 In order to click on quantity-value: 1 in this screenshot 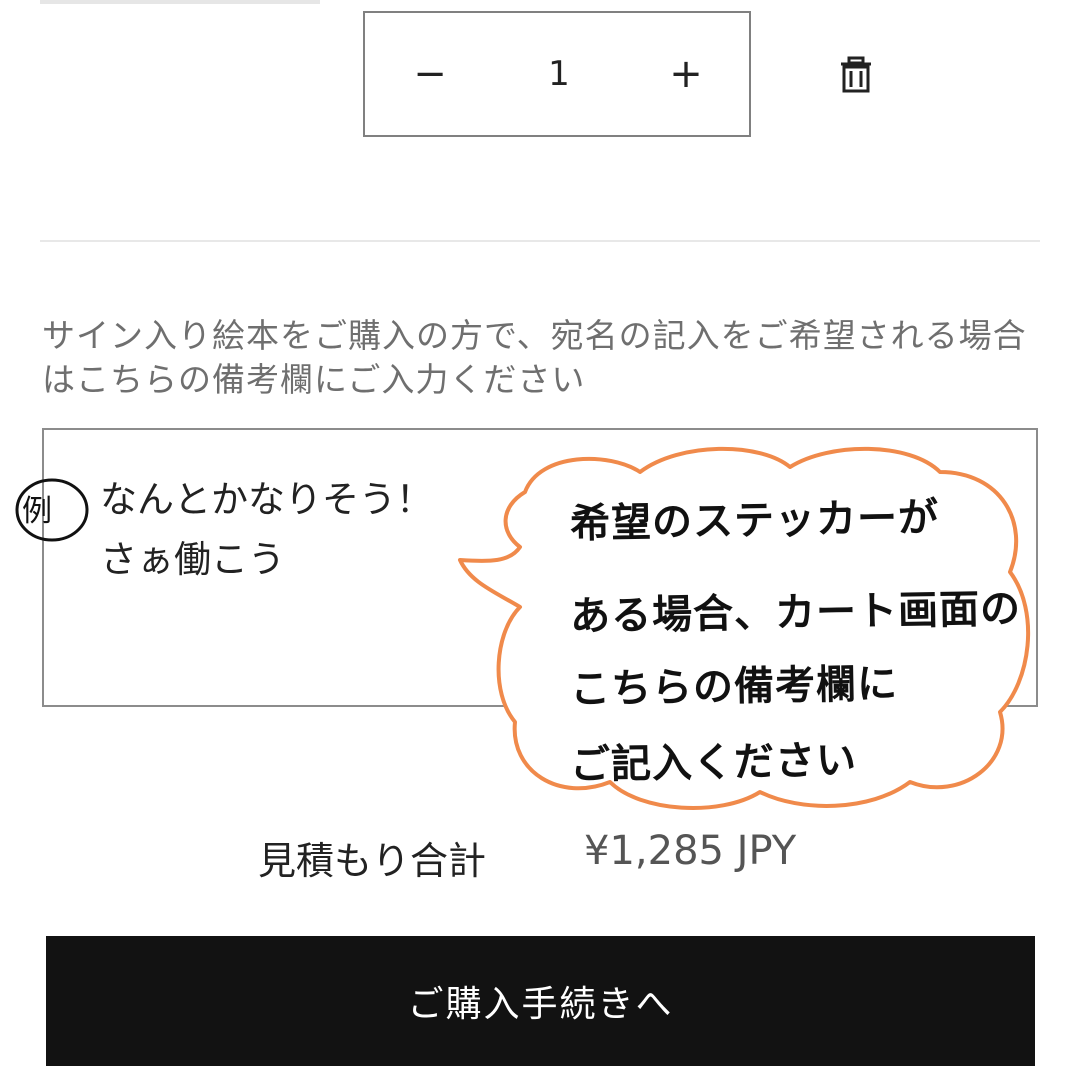, I will do `click(559, 74)`.